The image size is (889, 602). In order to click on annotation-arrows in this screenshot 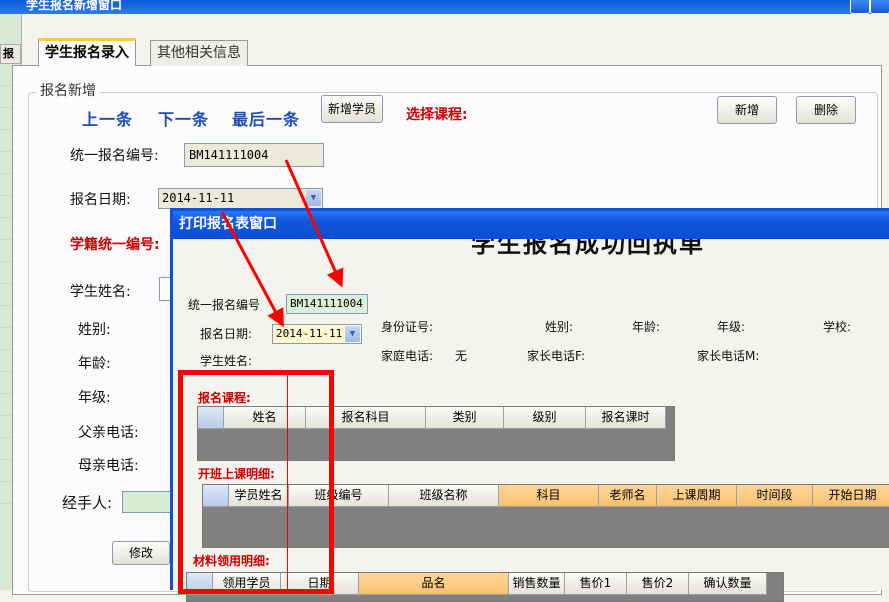, I will do `click(282, 243)`.